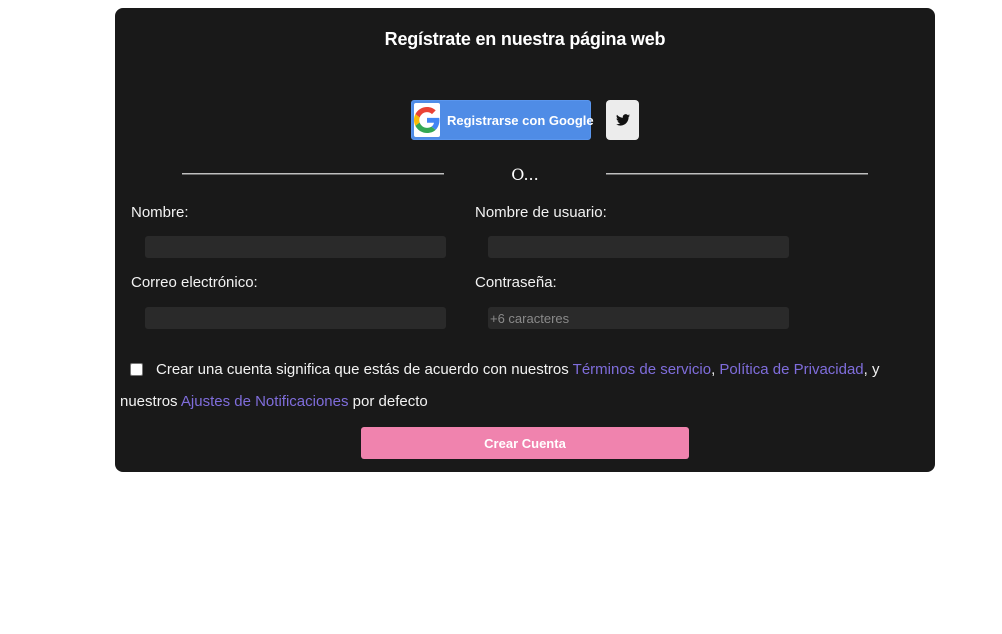 Image resolution: width=1002 pixels, height=634 pixels. What do you see at coordinates (713, 369) in the screenshot?
I see `terms-comma: ,` at bounding box center [713, 369].